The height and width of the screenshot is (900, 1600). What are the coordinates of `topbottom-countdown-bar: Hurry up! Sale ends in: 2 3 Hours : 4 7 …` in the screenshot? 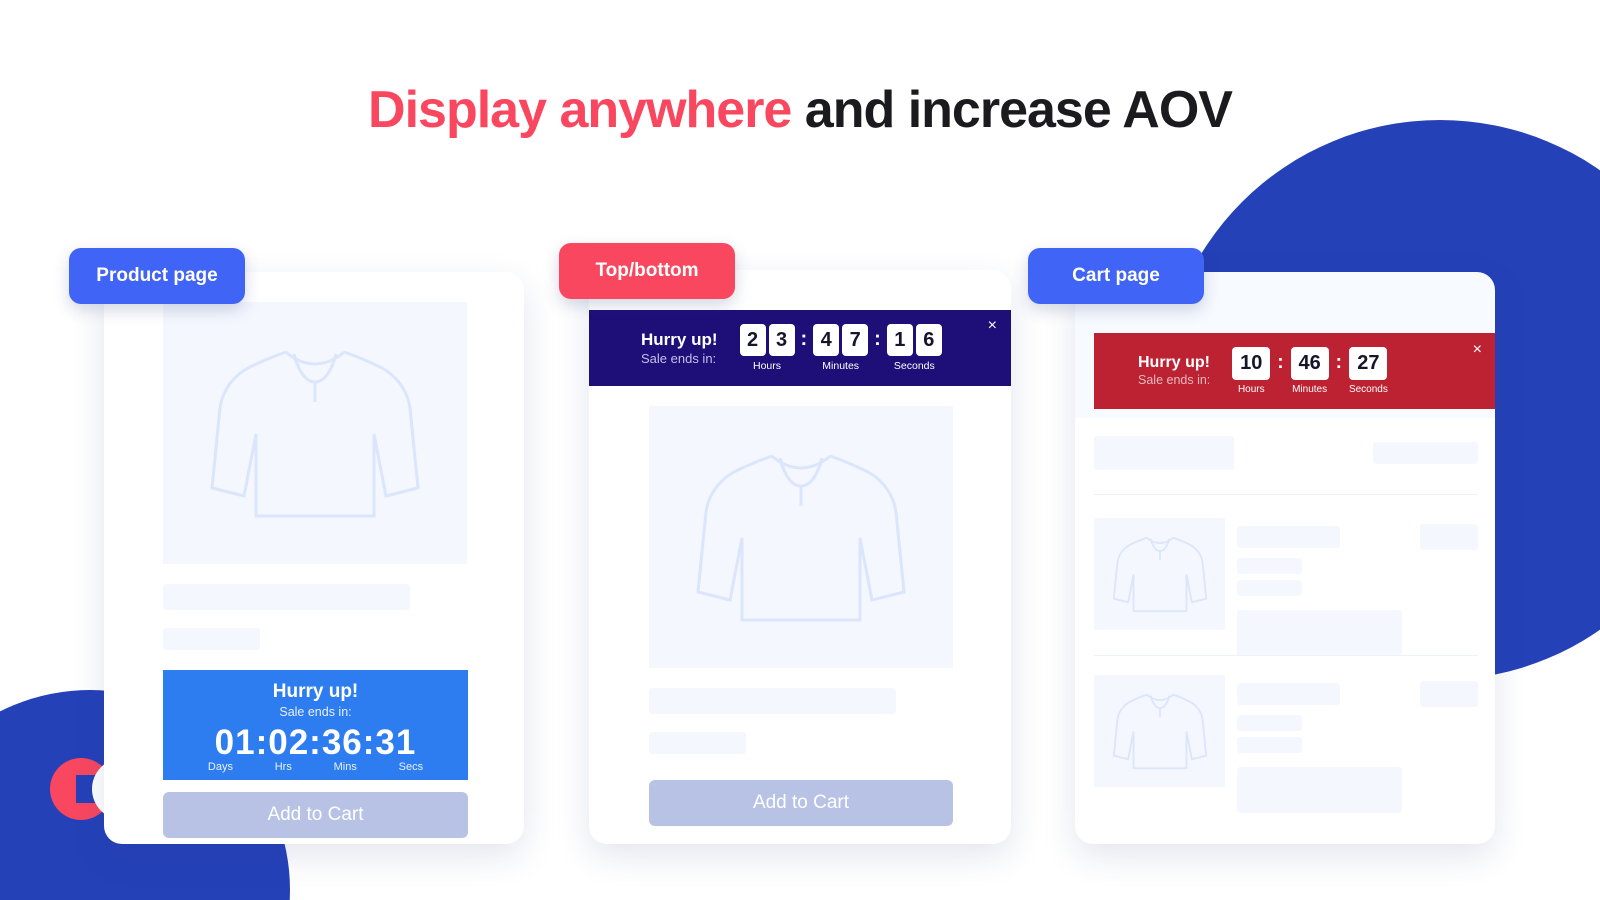 It's located at (800, 348).